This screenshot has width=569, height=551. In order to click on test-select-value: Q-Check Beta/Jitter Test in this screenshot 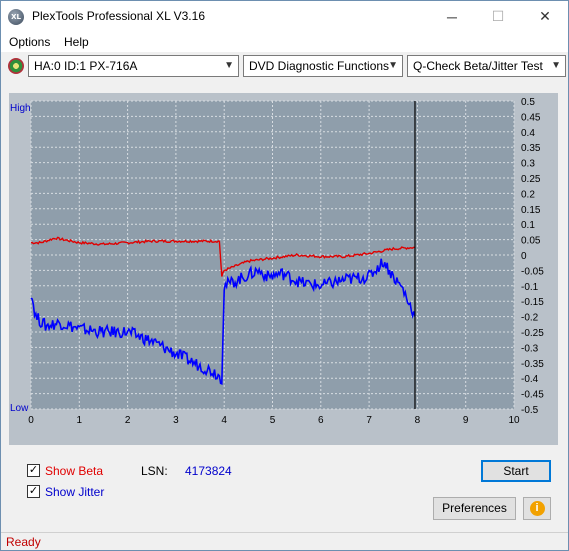, I will do `click(478, 66)`.